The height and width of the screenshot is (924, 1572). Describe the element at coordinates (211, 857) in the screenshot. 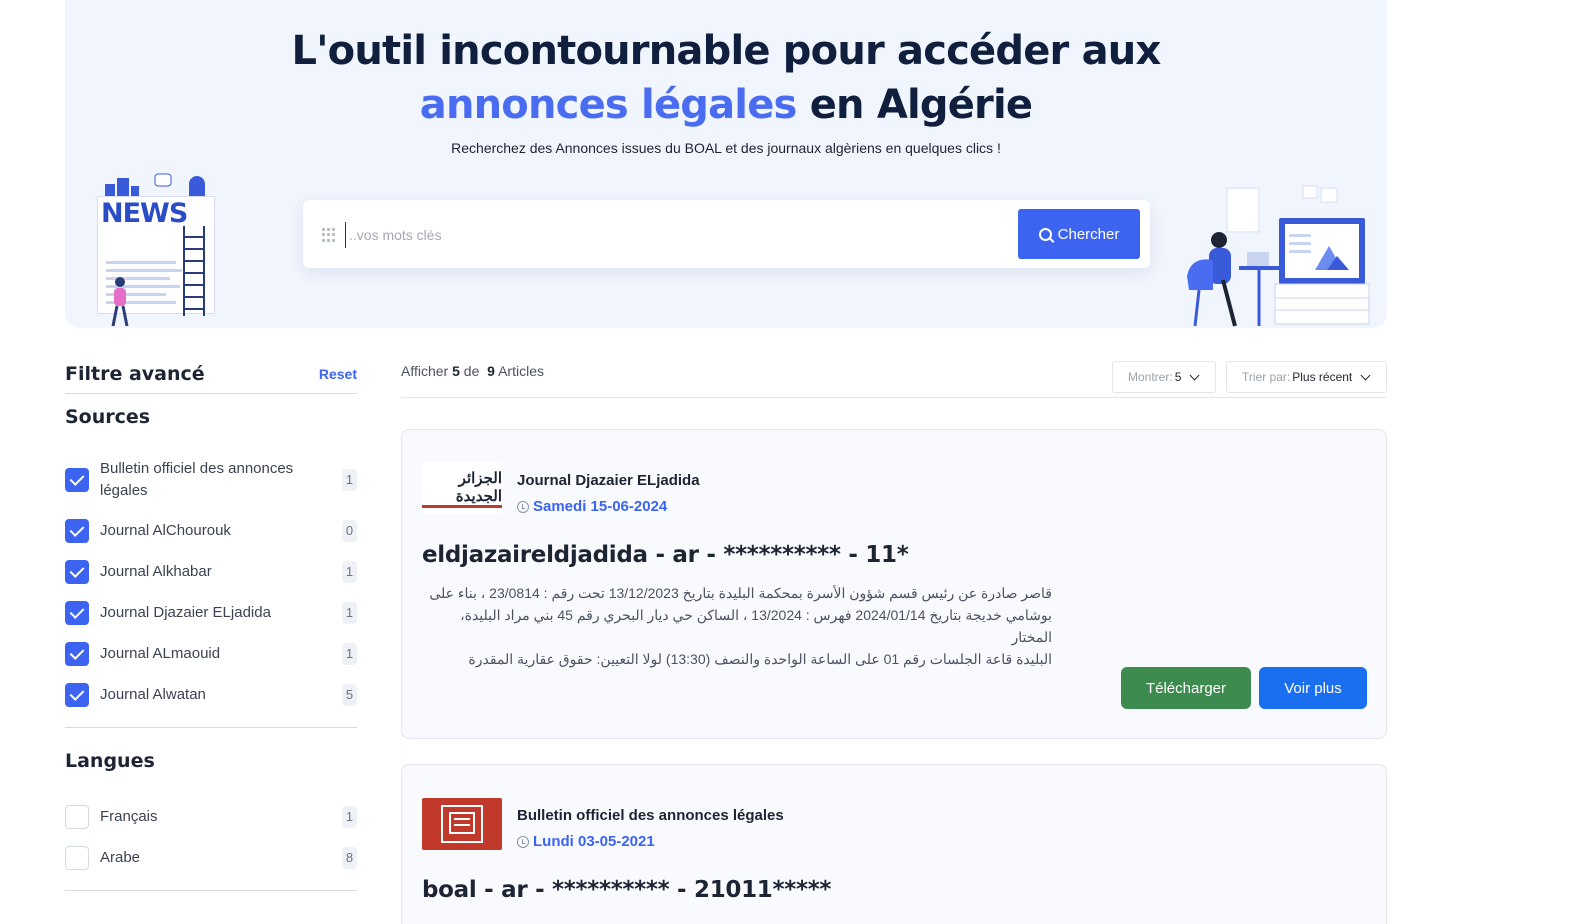

I see `langue-filter-arabe: Arabe 8` at that location.